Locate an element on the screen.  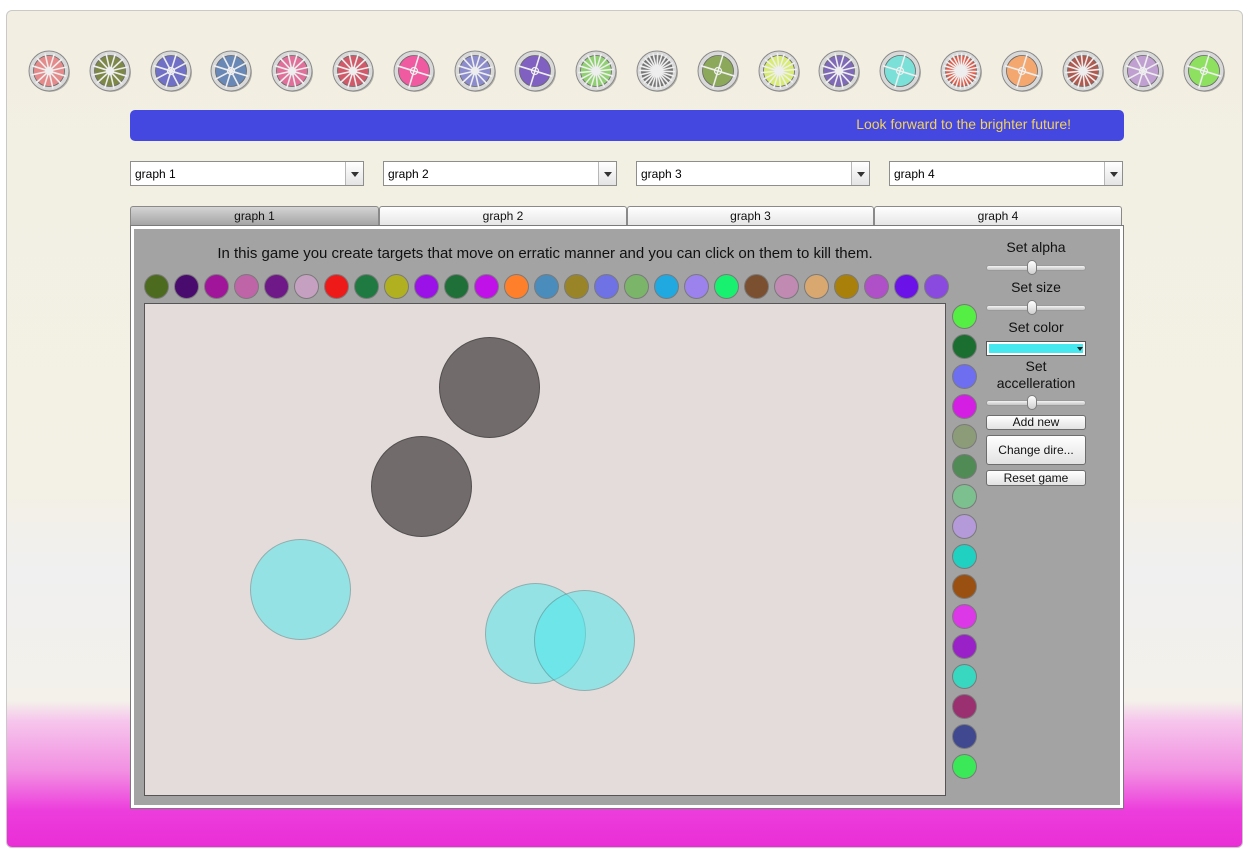
banner-text: Look forward to the brighter future! is located at coordinates (963, 124).